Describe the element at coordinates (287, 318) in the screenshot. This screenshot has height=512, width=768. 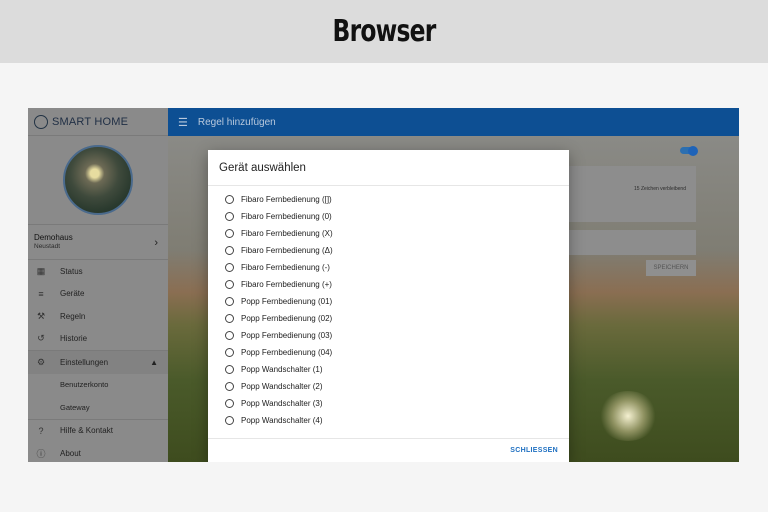
I see `device-option-label: Popp Fernbedienung (02)` at that location.